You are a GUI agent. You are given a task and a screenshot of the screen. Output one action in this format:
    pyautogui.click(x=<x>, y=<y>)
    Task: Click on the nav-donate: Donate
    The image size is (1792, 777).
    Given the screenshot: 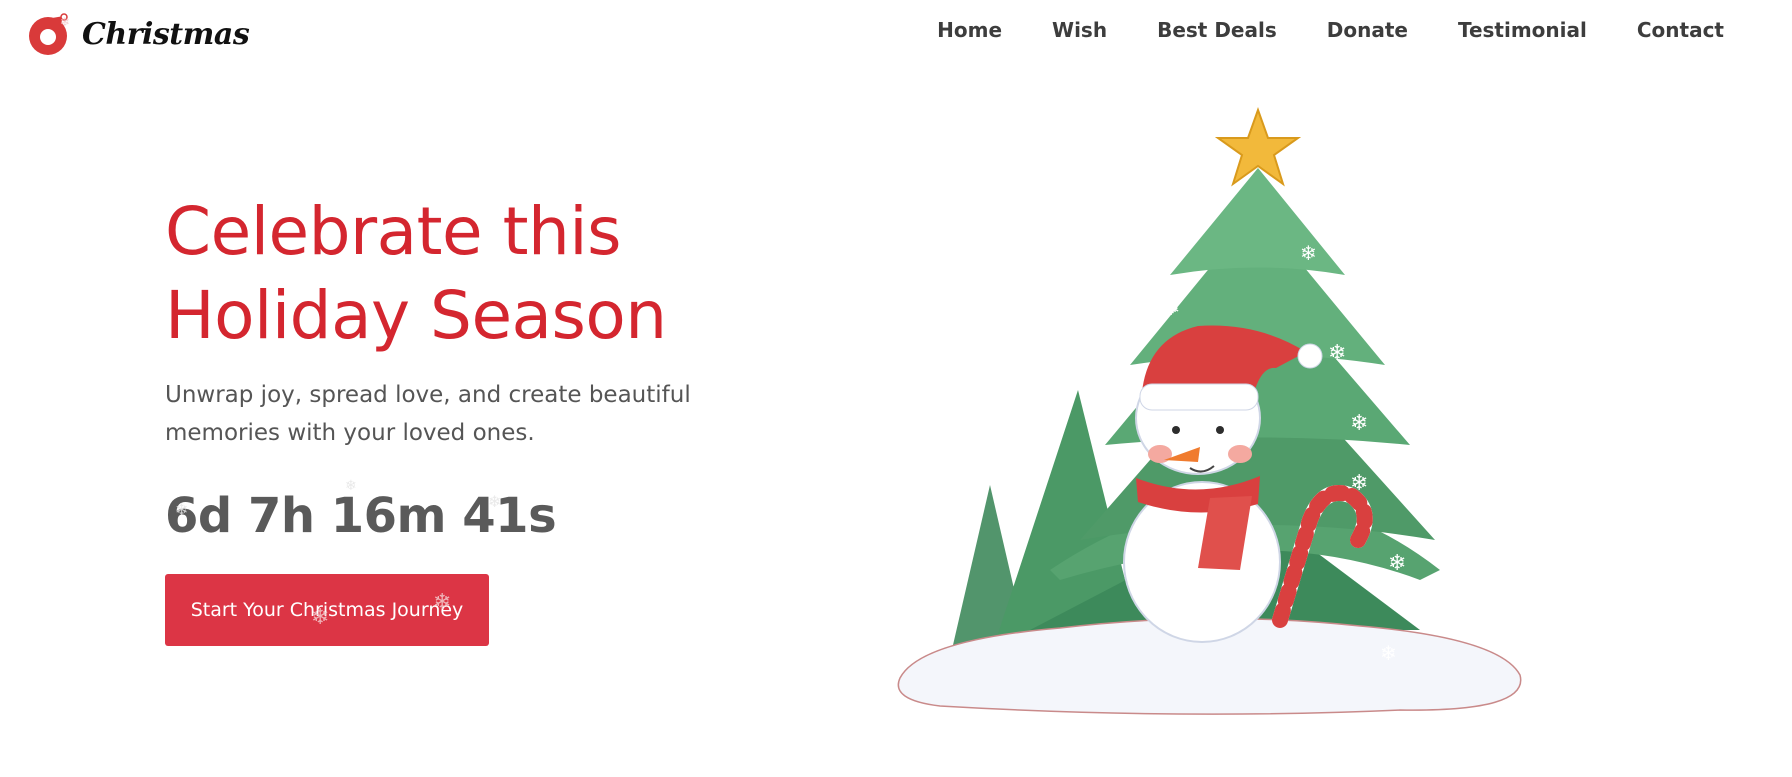 What is the action you would take?
    pyautogui.click(x=1367, y=30)
    